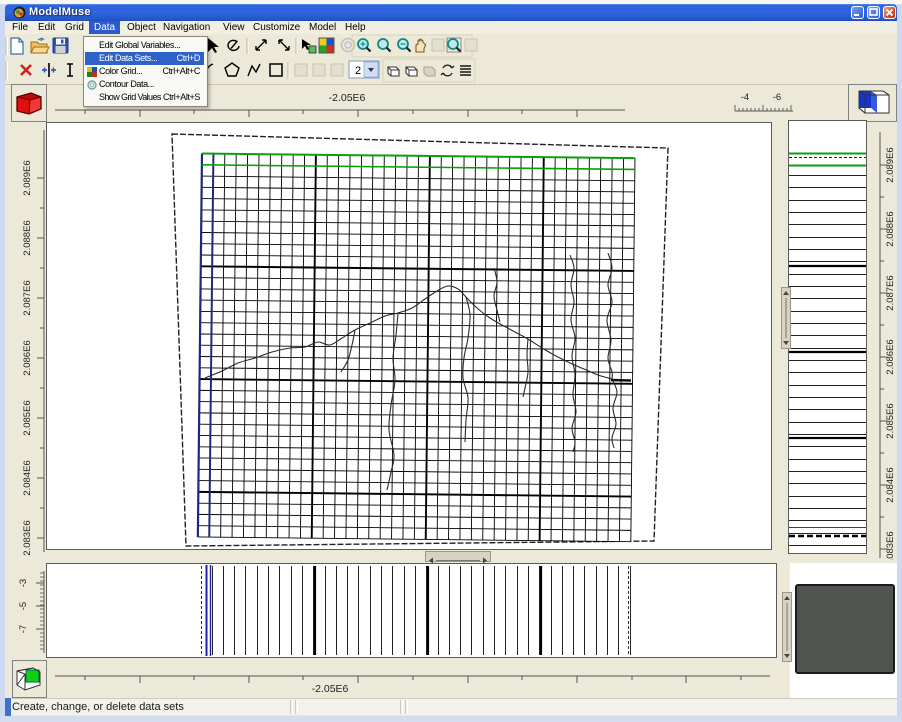 The height and width of the screenshot is (722, 902). I want to click on svg-text: -6, so click(777, 97).